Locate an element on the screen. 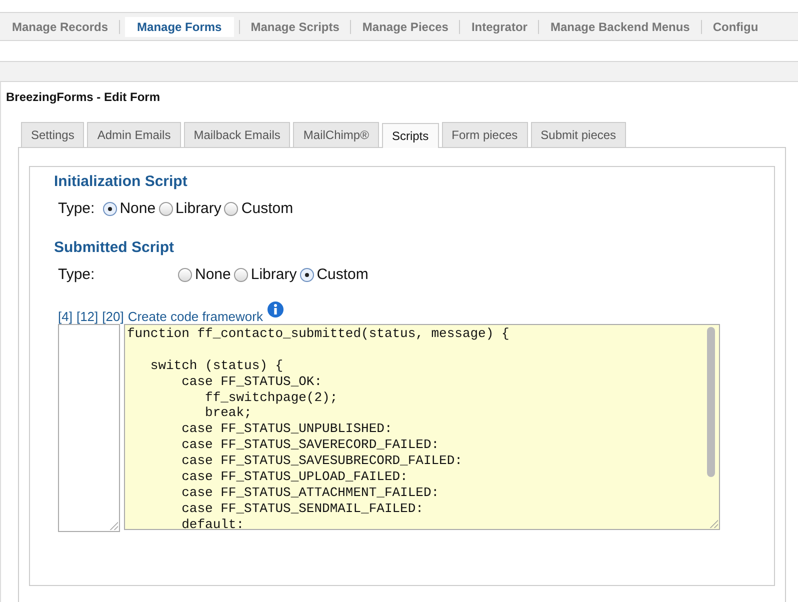 Image resolution: width=798 pixels, height=602 pixels. code-line: case FF_STATUS_UPLOAD_FAILED: is located at coordinates (294, 477).